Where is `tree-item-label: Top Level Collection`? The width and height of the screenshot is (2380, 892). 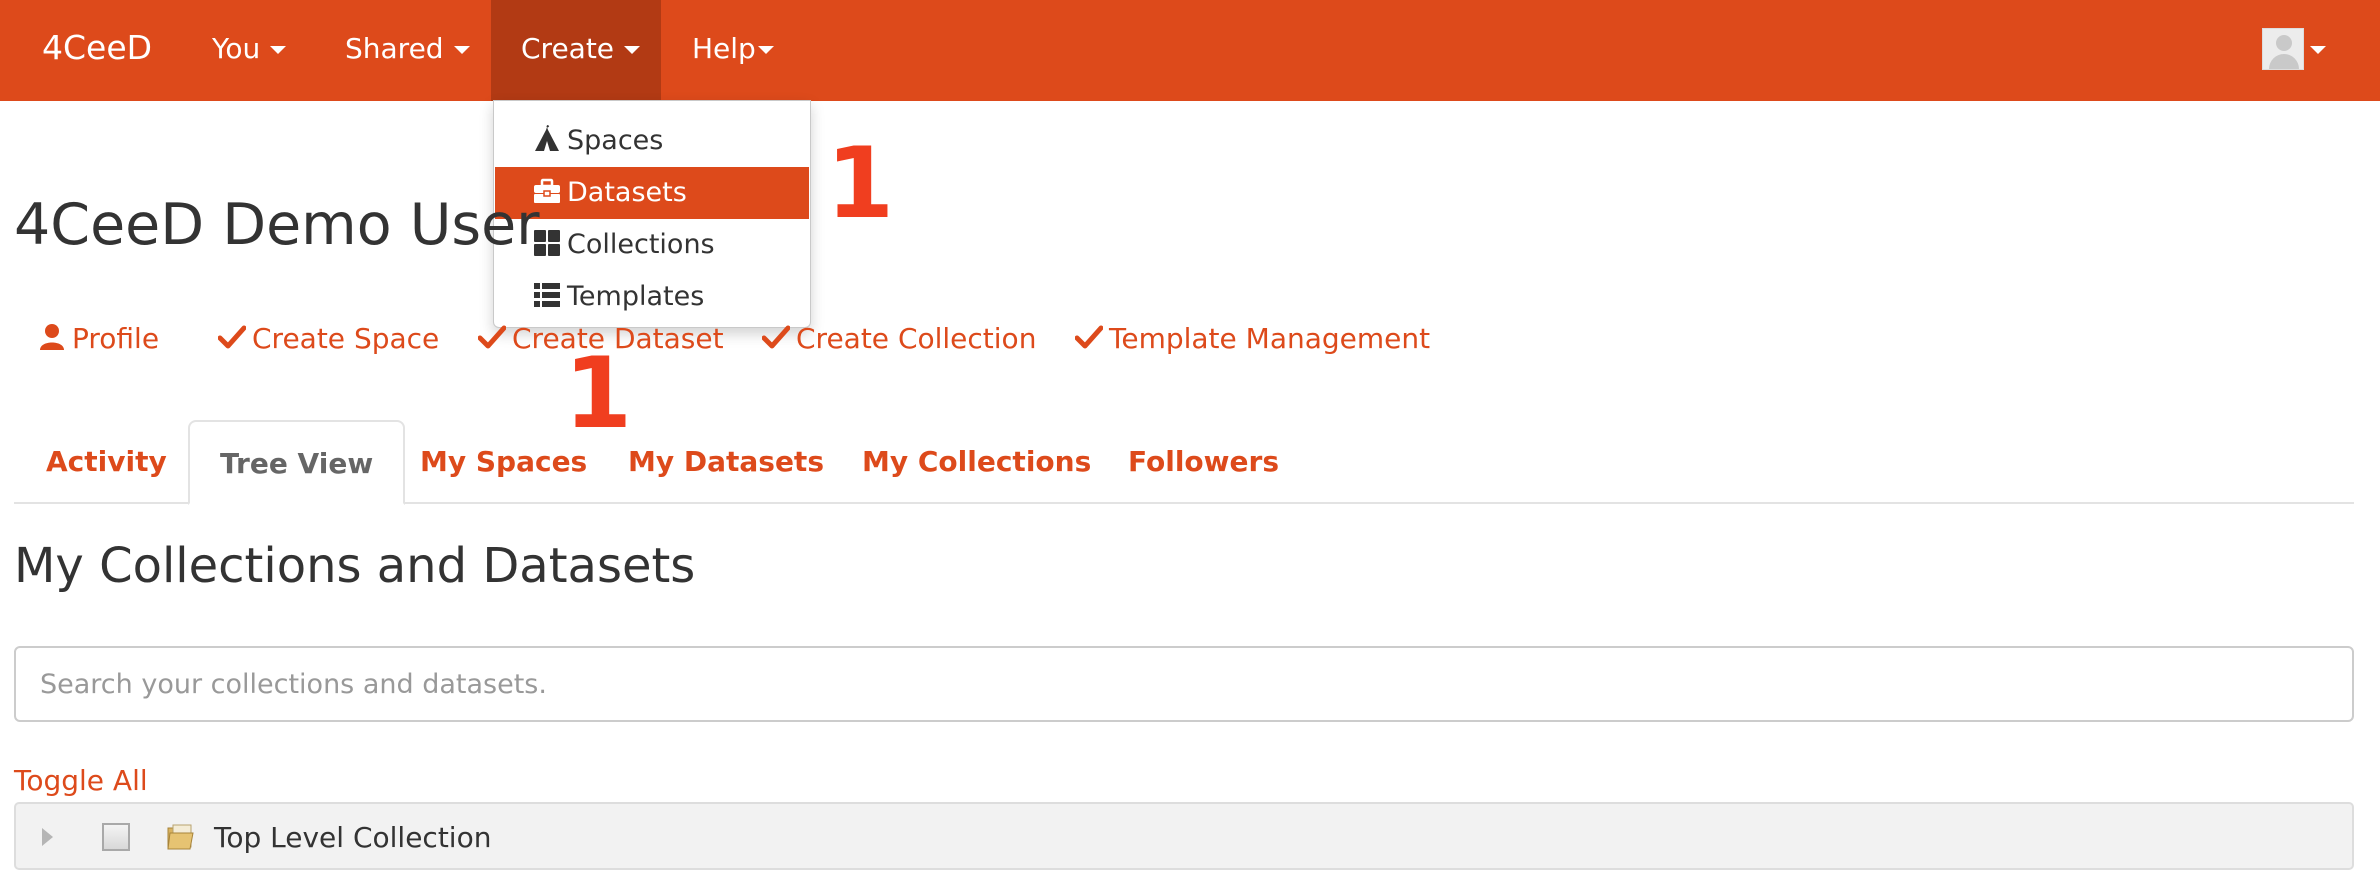 tree-item-label: Top Level Collection is located at coordinates (352, 837).